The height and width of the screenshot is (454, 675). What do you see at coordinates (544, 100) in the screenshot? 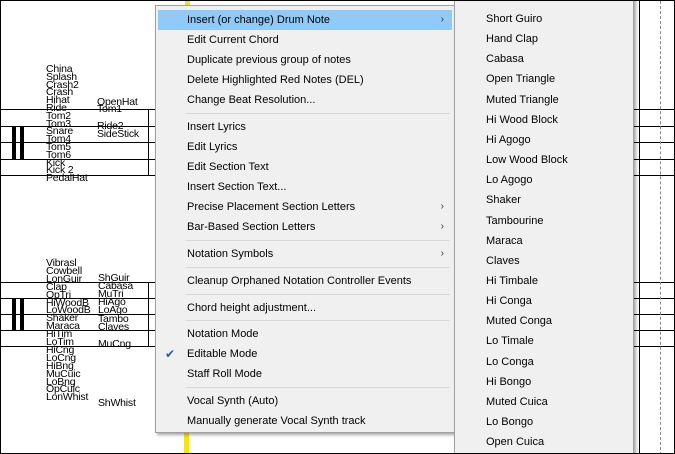
I see `submenu-item: Muted Triangle` at bounding box center [544, 100].